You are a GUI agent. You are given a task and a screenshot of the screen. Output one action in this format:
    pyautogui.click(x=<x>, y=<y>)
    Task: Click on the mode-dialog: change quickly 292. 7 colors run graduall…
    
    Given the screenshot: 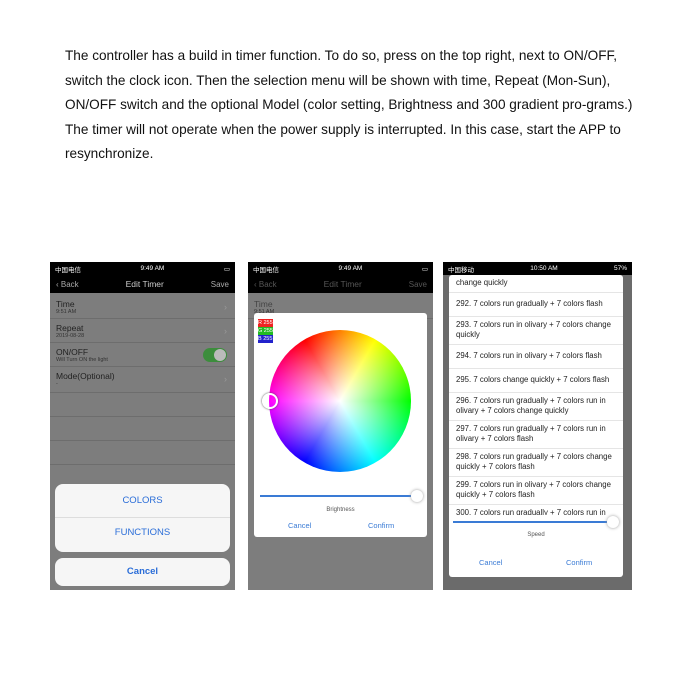 What is the action you would take?
    pyautogui.click(x=536, y=426)
    